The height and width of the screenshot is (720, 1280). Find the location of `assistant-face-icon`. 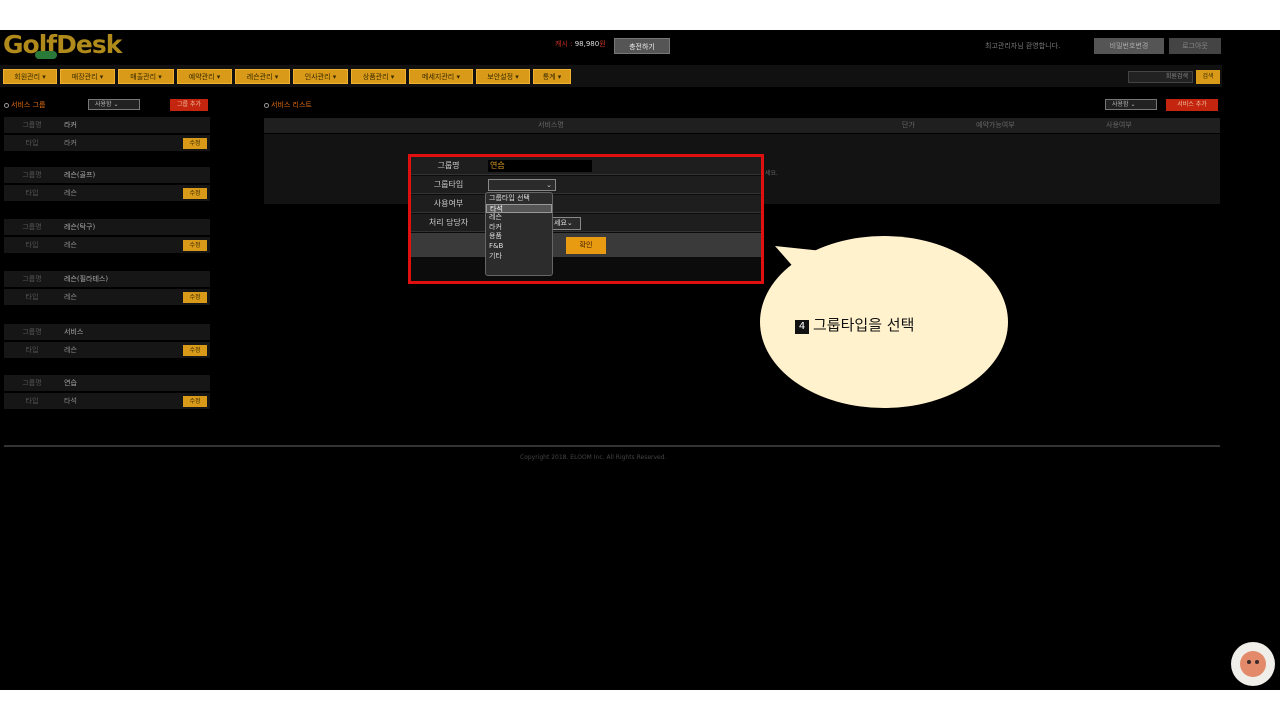

assistant-face-icon is located at coordinates (1253, 664).